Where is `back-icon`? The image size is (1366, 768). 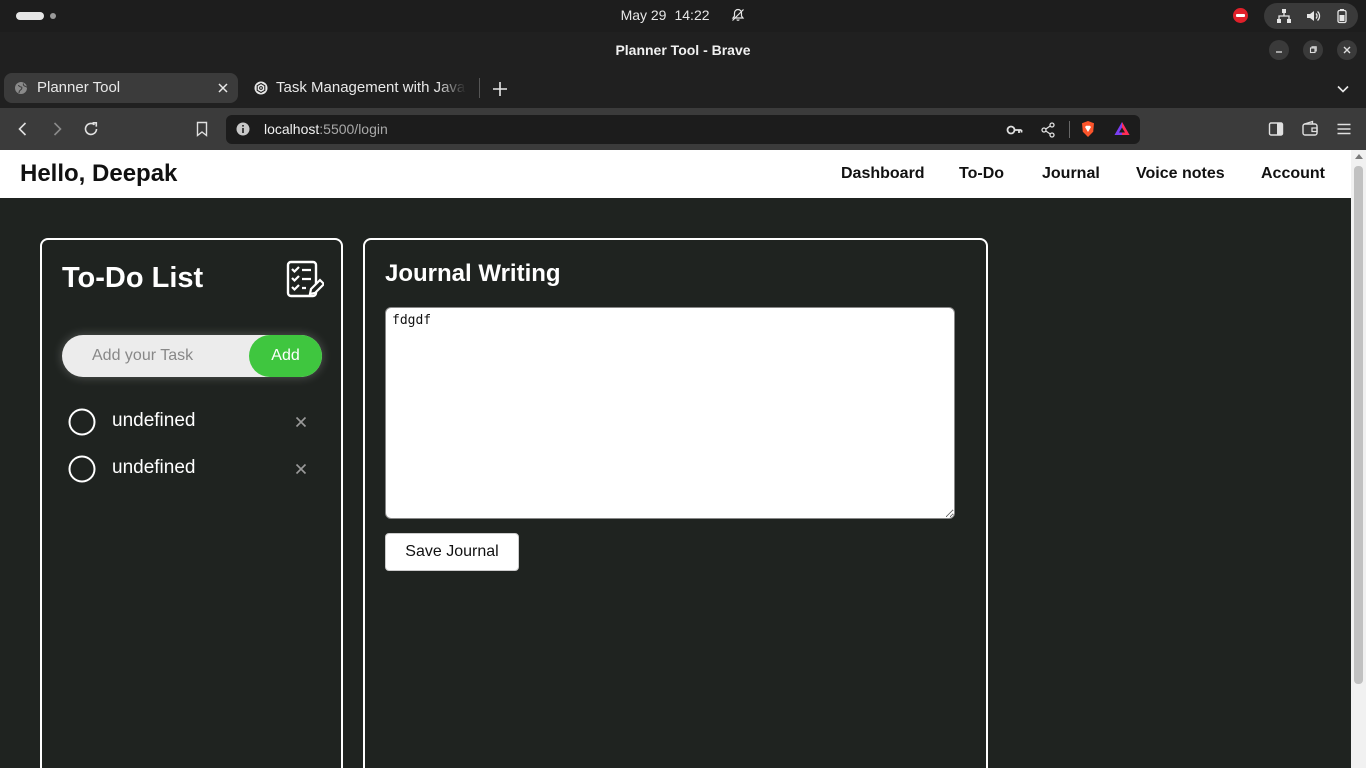
back-icon is located at coordinates (23, 129).